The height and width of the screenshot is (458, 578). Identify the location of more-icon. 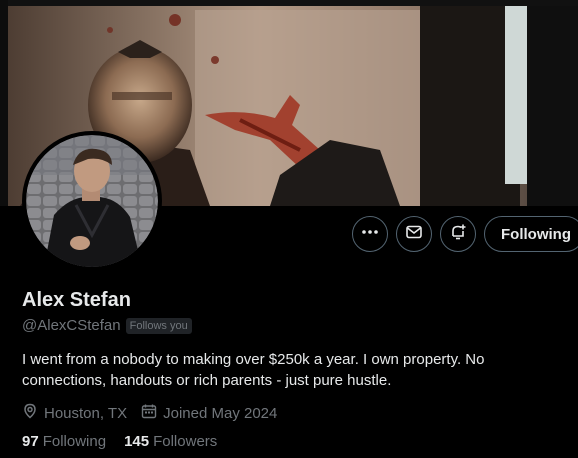
(370, 234).